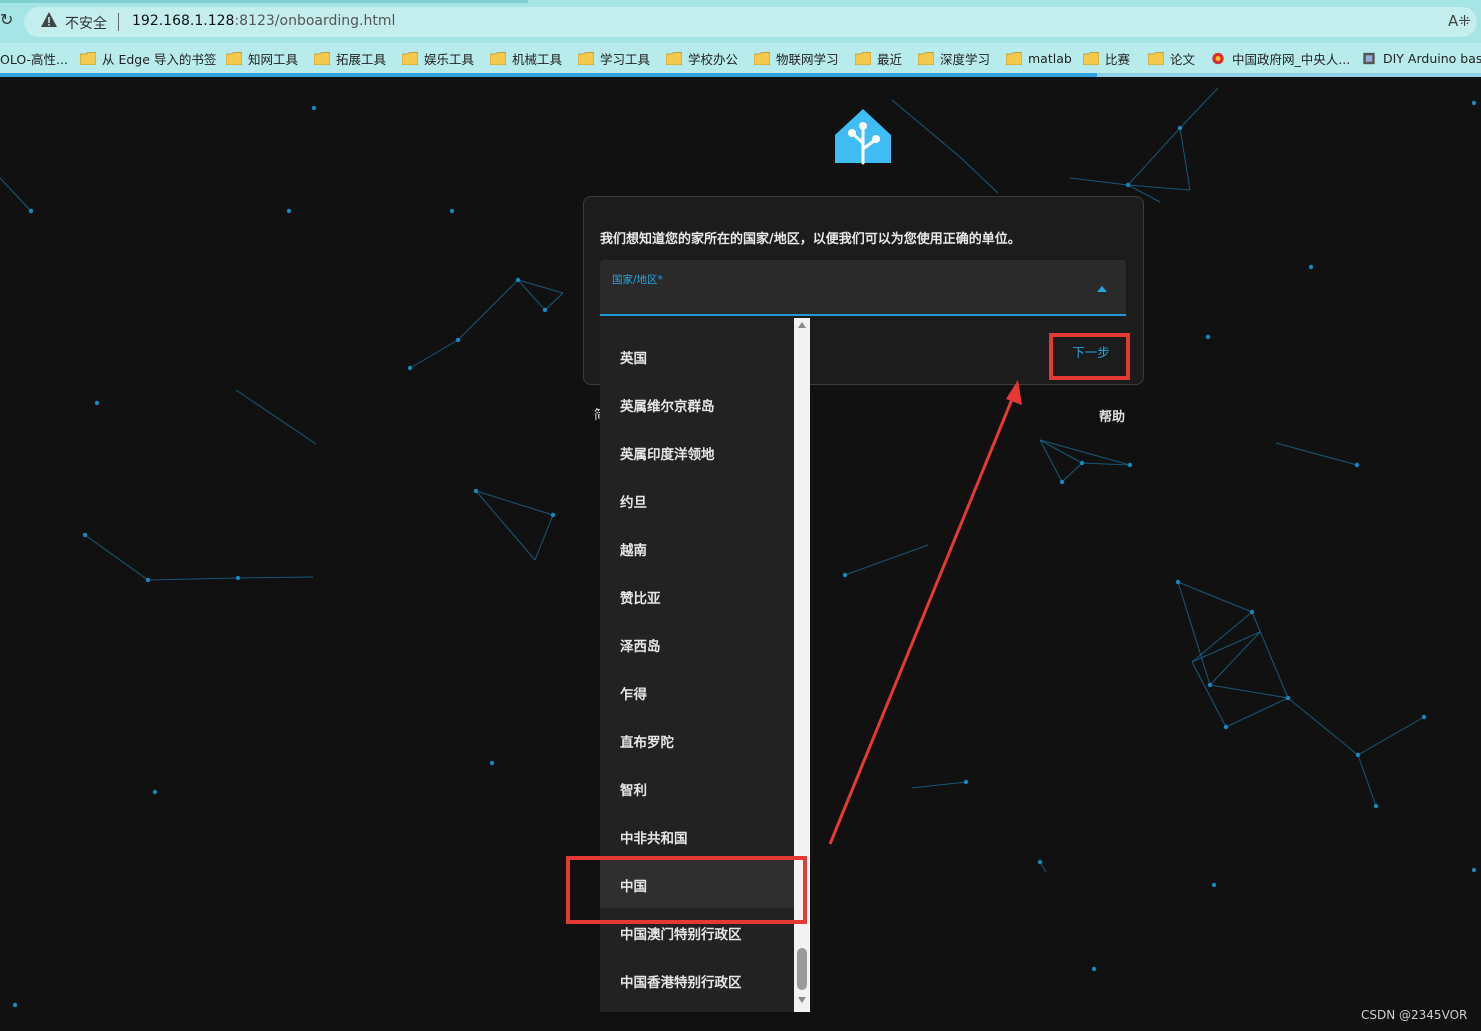  What do you see at coordinates (713, 59) in the screenshot?
I see `bookmark-label: 学校办公` at bounding box center [713, 59].